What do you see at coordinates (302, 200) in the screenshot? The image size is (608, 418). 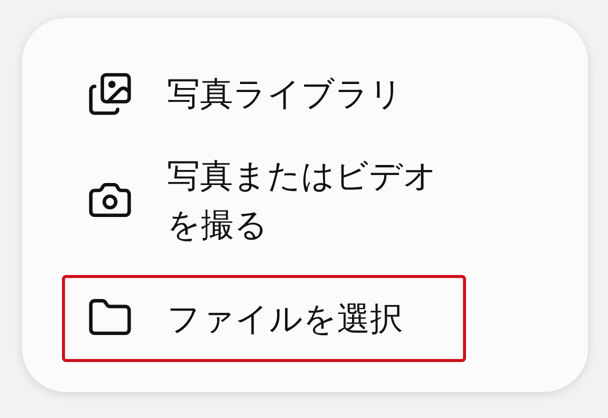 I see `menu-label: 写真またはビデオを撮る` at bounding box center [302, 200].